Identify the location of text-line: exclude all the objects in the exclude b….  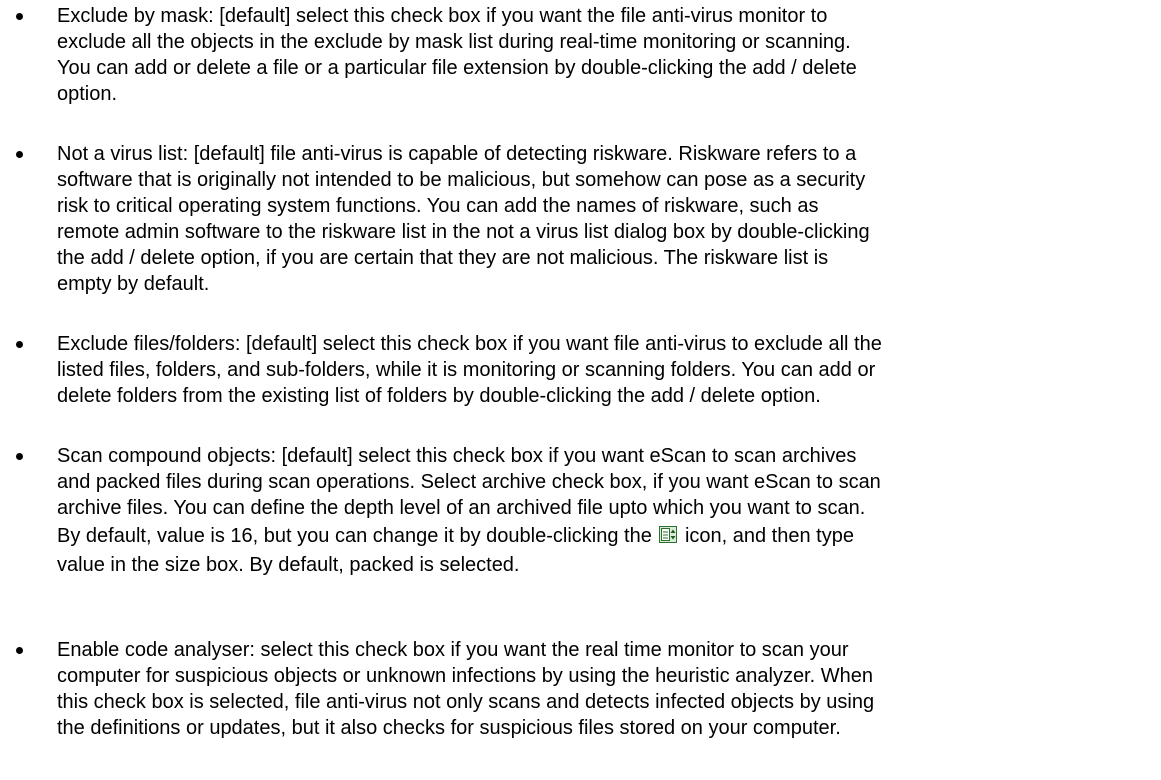
(454, 42).